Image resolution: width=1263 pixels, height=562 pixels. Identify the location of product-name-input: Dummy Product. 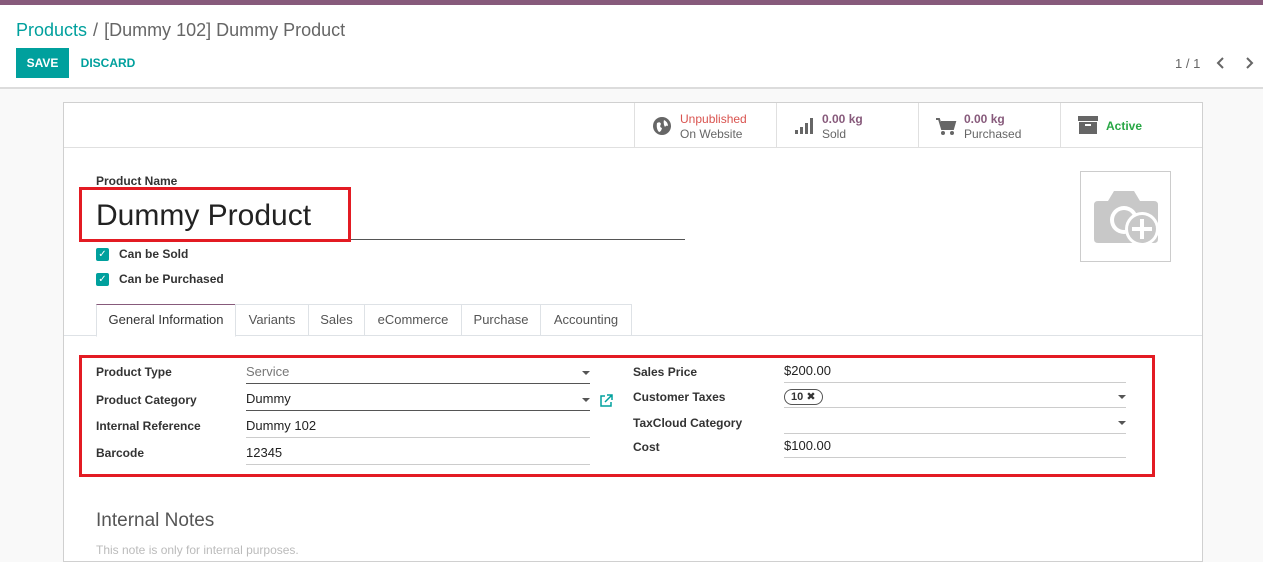
(390, 216).